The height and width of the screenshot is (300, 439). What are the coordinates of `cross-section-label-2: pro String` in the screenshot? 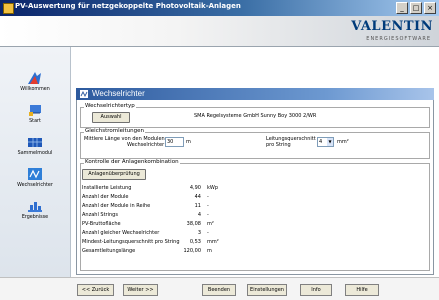 It's located at (278, 145).